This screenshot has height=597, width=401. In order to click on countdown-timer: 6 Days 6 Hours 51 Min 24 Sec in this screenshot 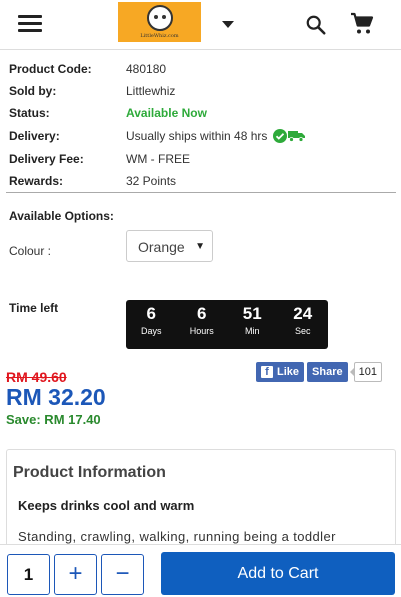, I will do `click(227, 324)`.